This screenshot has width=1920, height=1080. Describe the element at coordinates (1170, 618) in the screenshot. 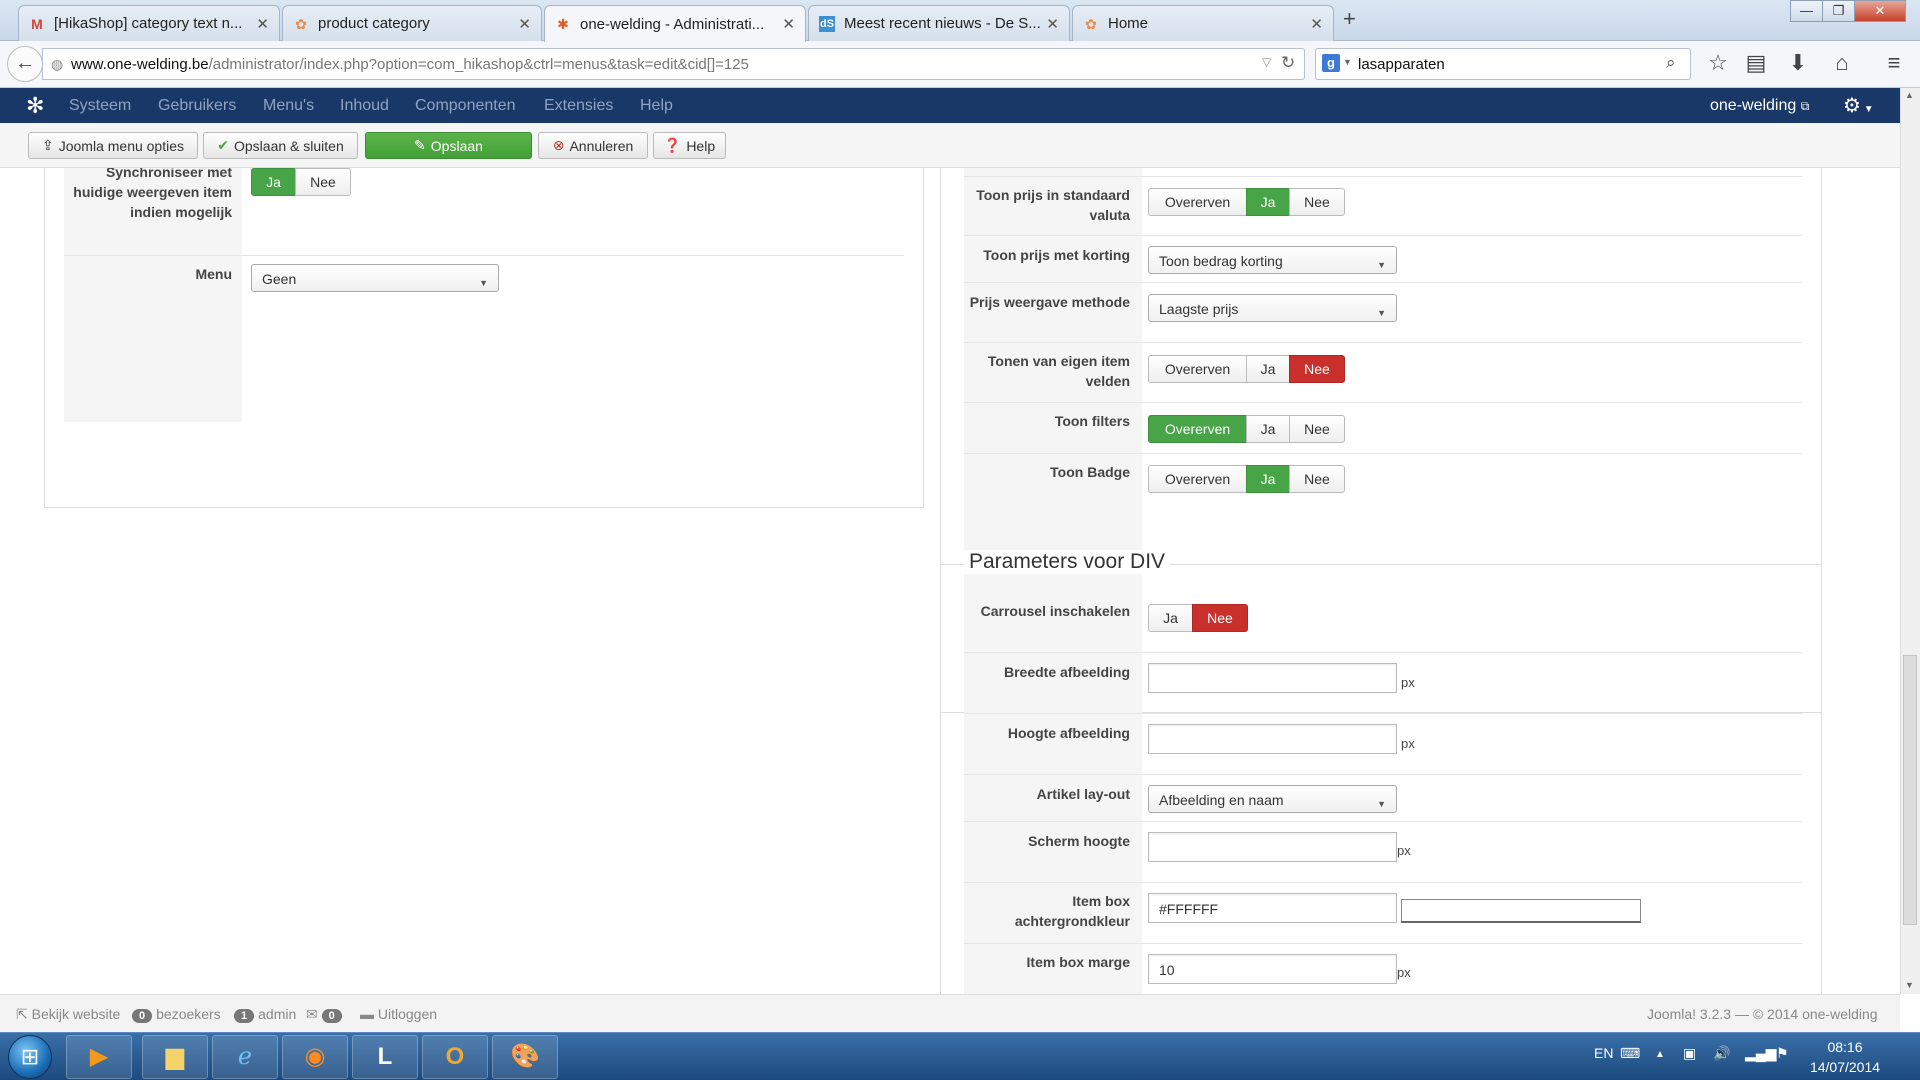

I see `carrousel-ja-button: Ja` at that location.